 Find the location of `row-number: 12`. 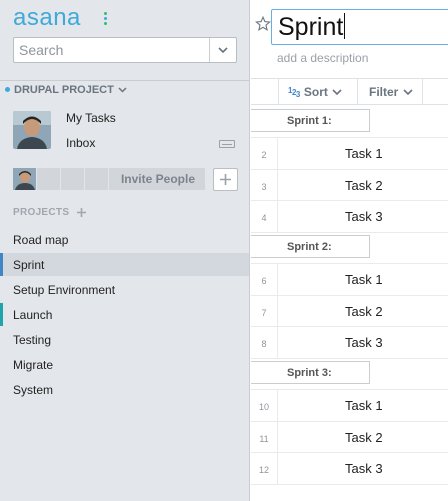

row-number: 12 is located at coordinates (264, 468).